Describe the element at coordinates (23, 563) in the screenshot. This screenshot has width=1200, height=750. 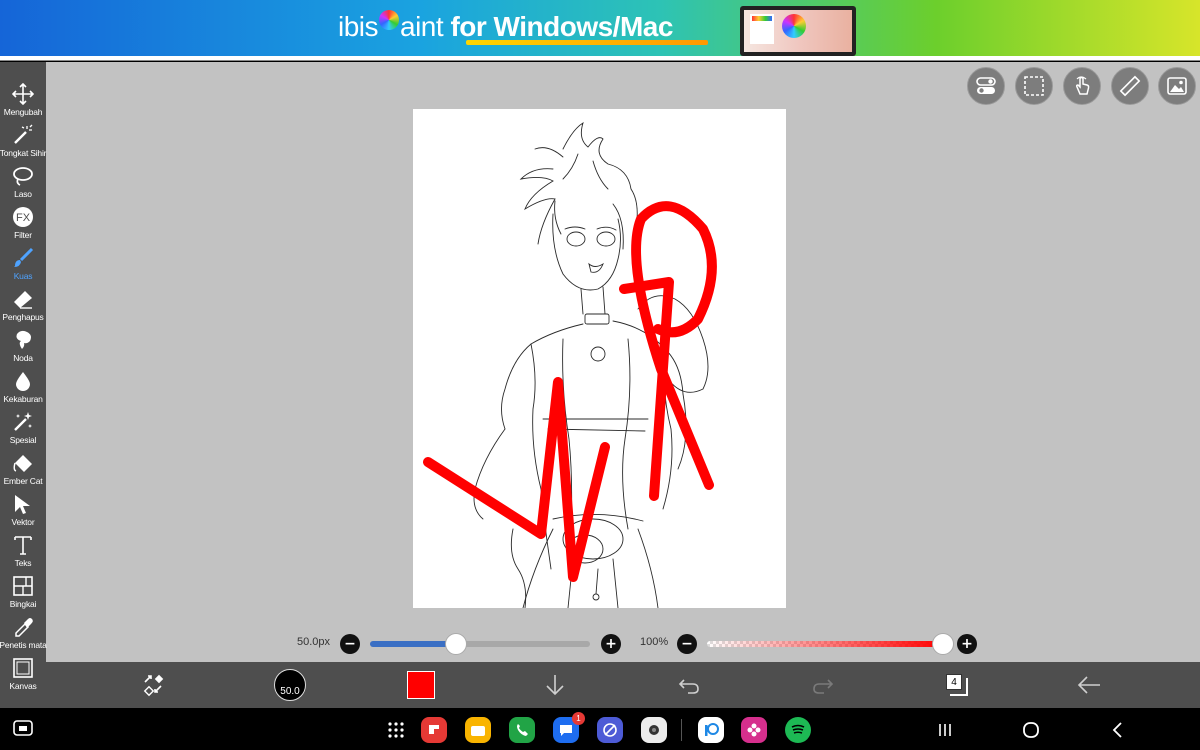
I see `tool-label: Teks` at that location.